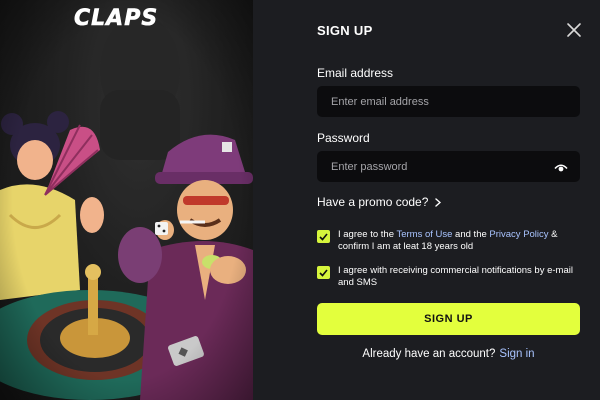  Describe the element at coordinates (373, 202) in the screenshot. I see `promo-code-label: Have a promo code?` at that location.